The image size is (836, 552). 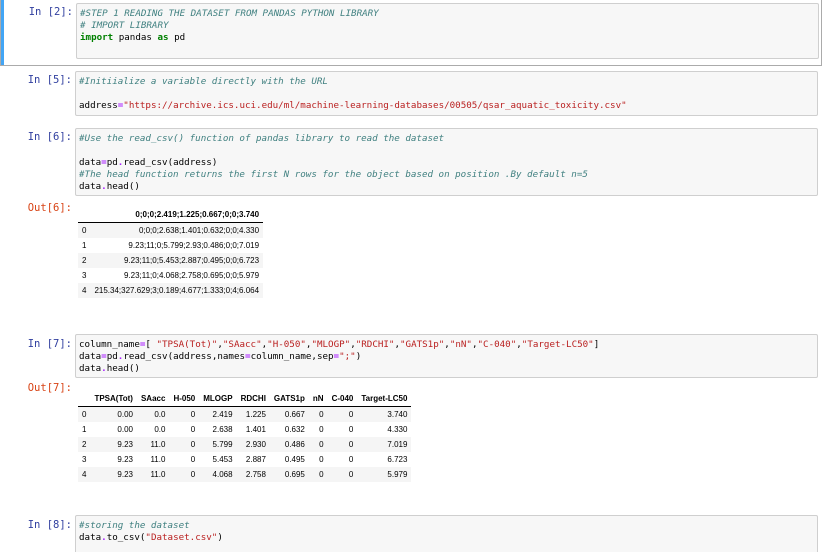 I want to click on code-token: "TPSA(Tot)", so click(x=187, y=344).